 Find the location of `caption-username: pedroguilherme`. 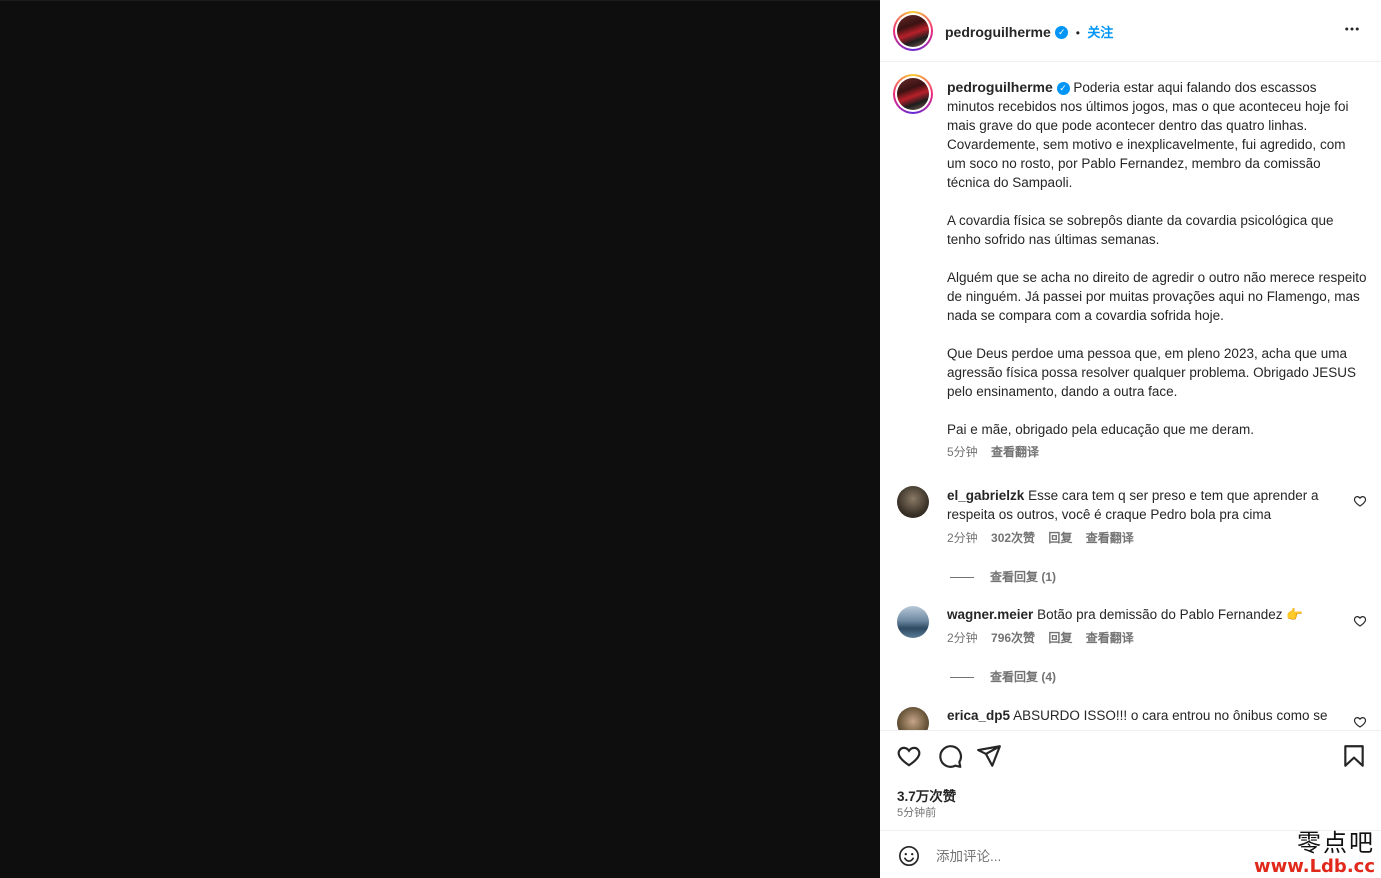

caption-username: pedroguilherme is located at coordinates (1000, 87).